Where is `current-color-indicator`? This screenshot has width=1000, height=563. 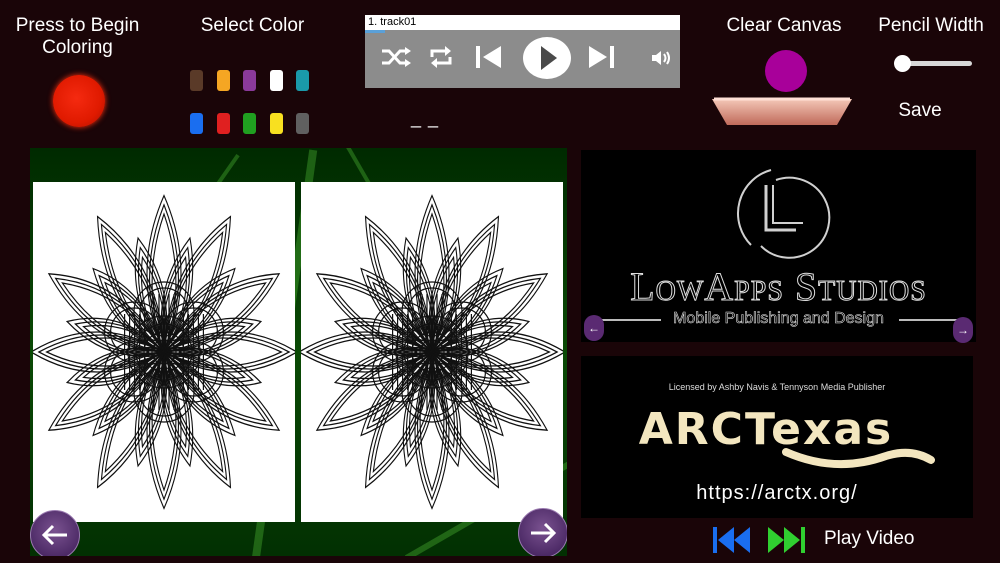
current-color-indicator is located at coordinates (786, 71).